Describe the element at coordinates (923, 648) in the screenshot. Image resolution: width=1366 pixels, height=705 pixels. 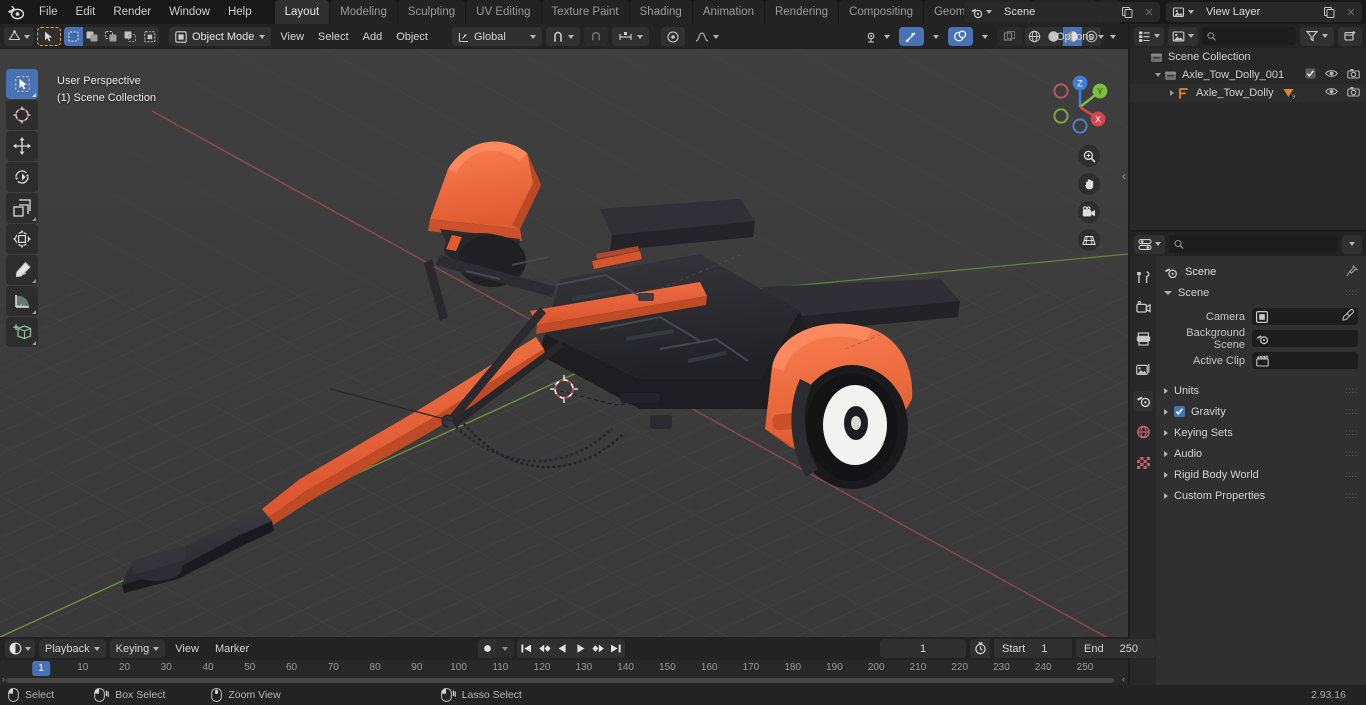
I see `current-frame-field: 1` at that location.